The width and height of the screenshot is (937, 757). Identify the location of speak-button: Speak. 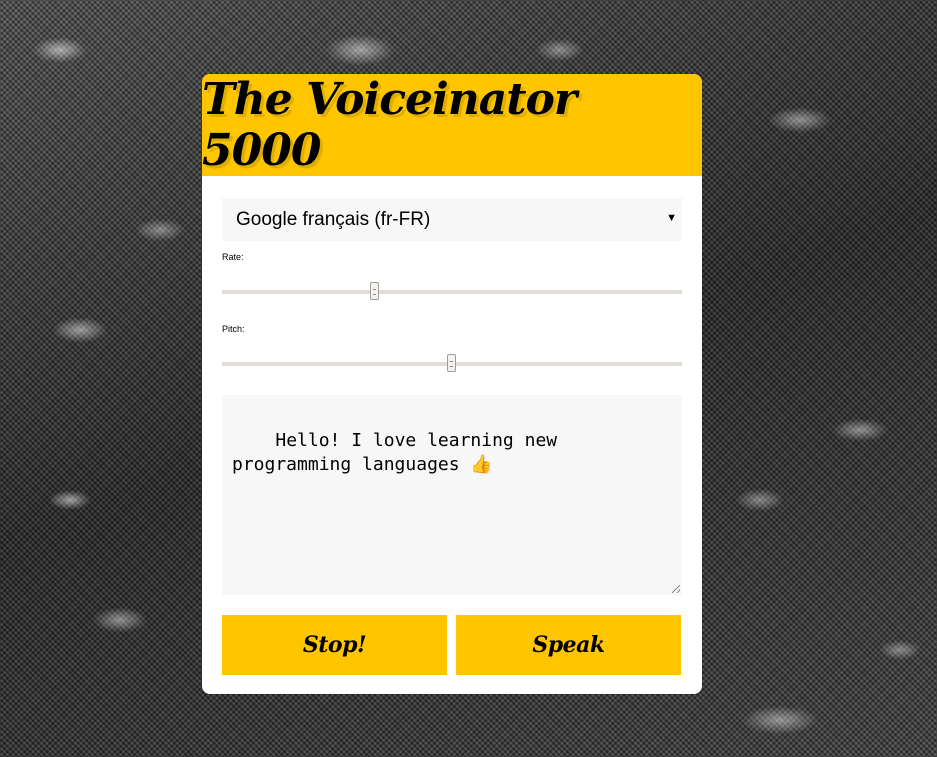
(568, 645).